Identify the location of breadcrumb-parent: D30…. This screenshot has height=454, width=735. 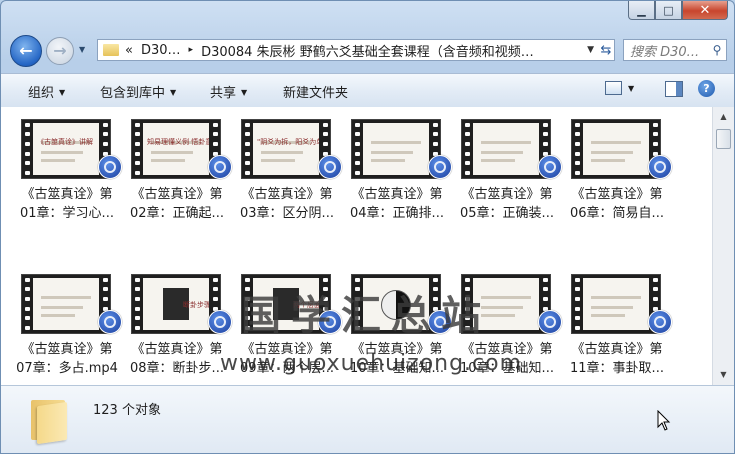
(161, 50).